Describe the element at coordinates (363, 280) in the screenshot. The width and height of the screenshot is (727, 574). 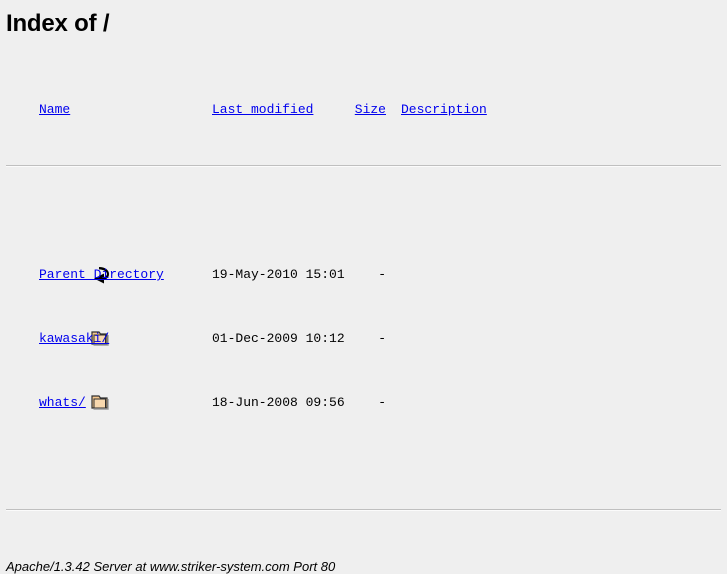
I see `table-row: Parent Directory 19-May-2010 15:01 -` at that location.